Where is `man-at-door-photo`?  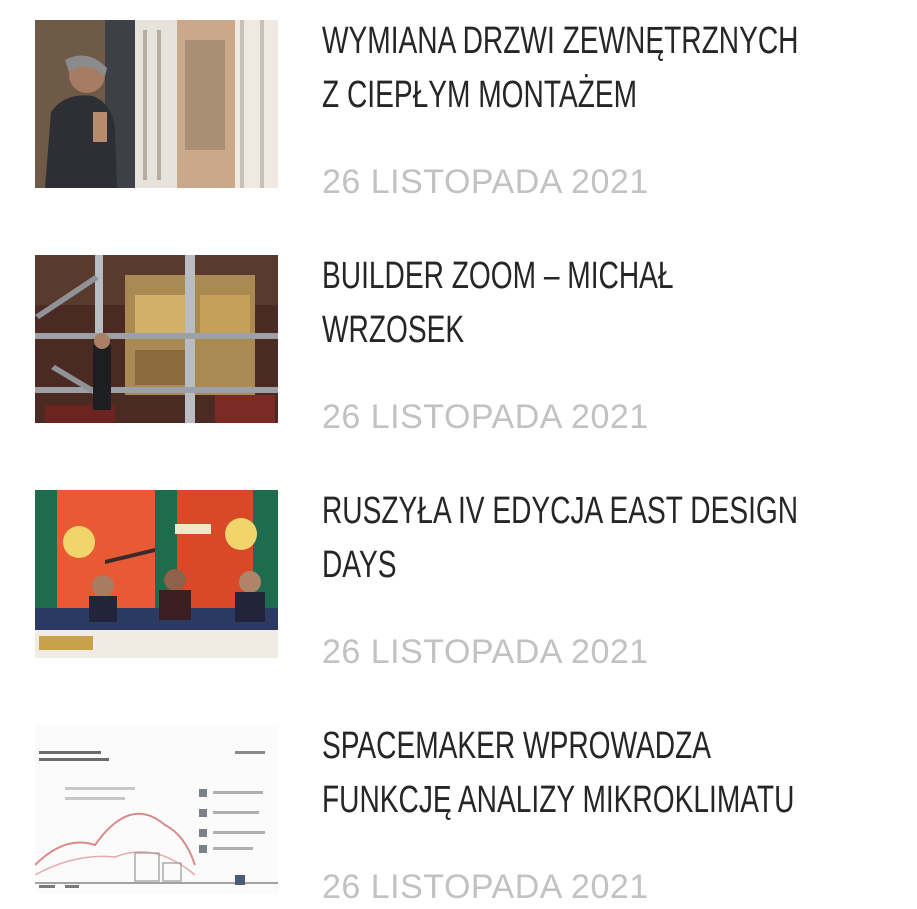 man-at-door-photo is located at coordinates (156, 104).